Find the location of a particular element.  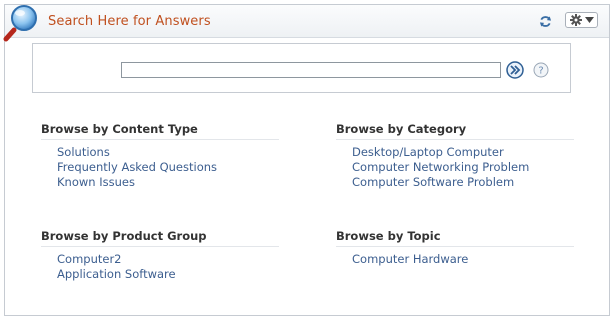

link-desktop-laptop: Desktop/Laptop Computer is located at coordinates (428, 152).